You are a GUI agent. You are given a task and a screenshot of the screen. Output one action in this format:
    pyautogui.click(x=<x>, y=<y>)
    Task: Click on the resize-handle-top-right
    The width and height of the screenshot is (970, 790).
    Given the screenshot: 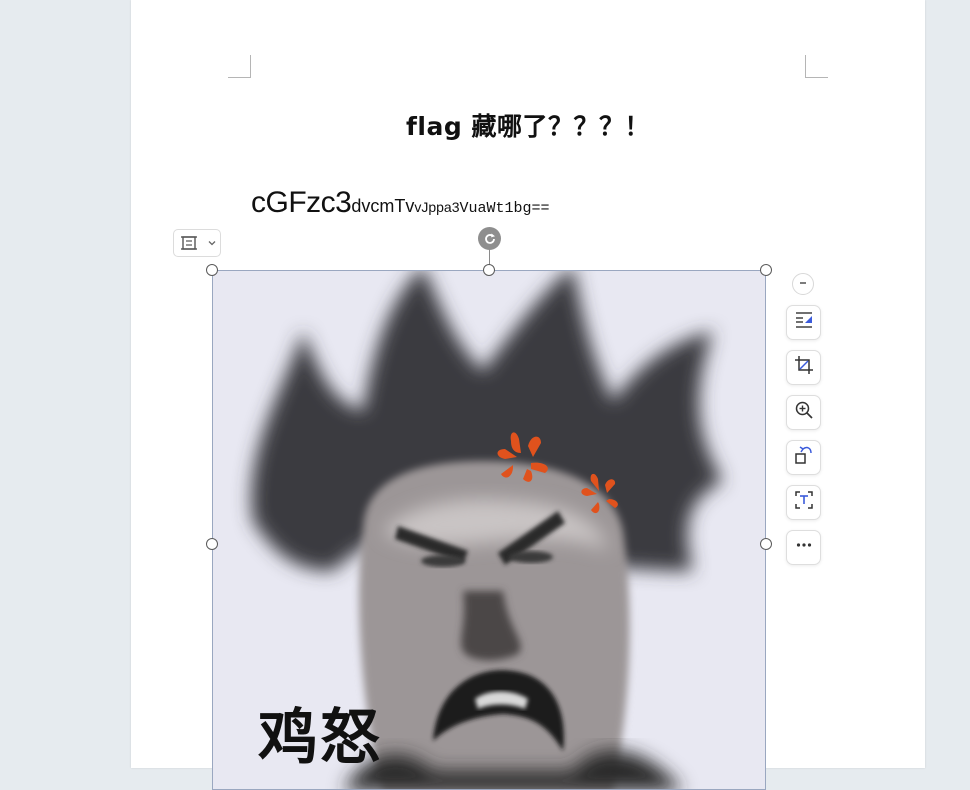 What is the action you would take?
    pyautogui.click(x=766, y=270)
    